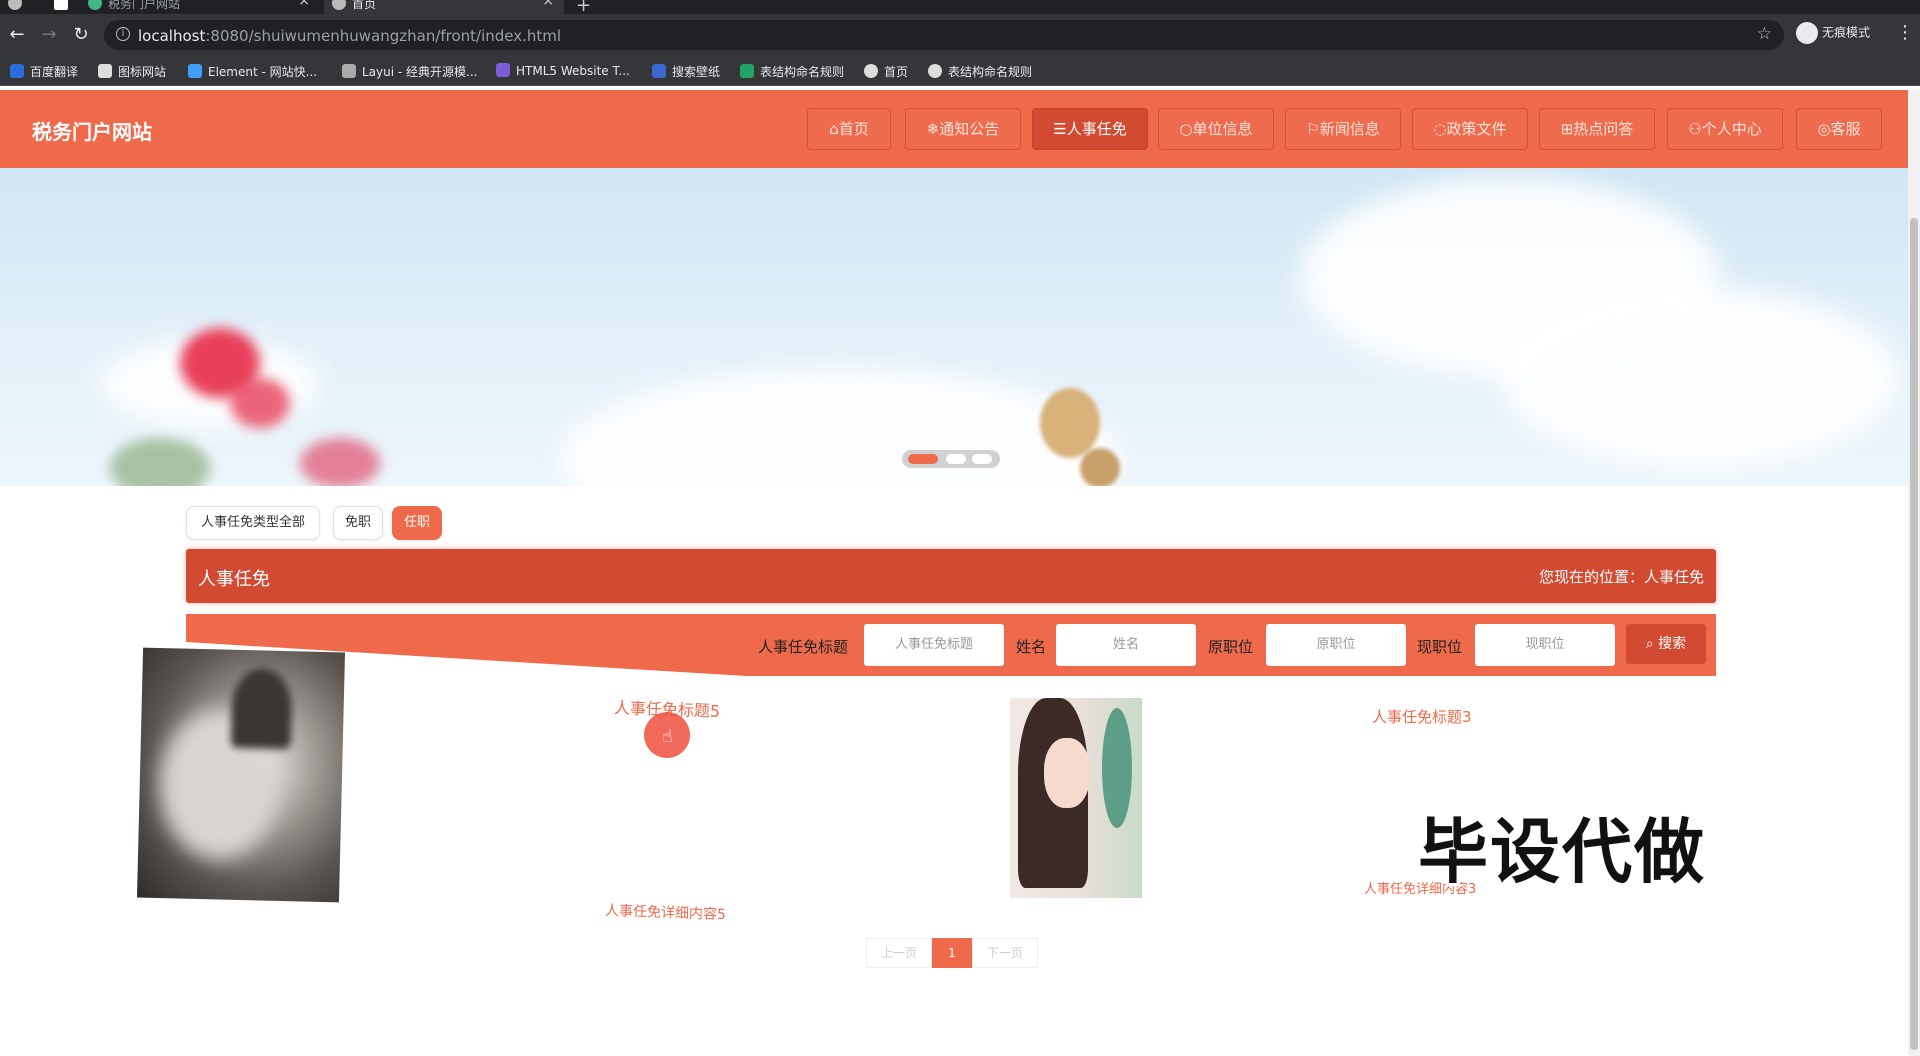 The image size is (1920, 1056). Describe the element at coordinates (1031, 647) in the screenshot. I see `search-label-name: 姓名` at that location.